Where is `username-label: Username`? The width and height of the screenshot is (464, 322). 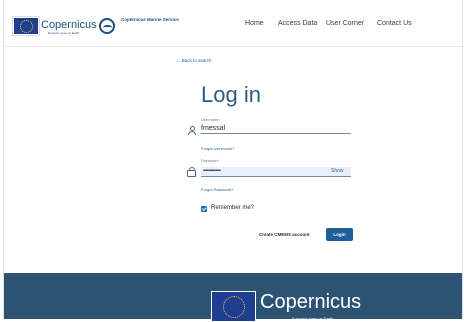 username-label: Username is located at coordinates (210, 119).